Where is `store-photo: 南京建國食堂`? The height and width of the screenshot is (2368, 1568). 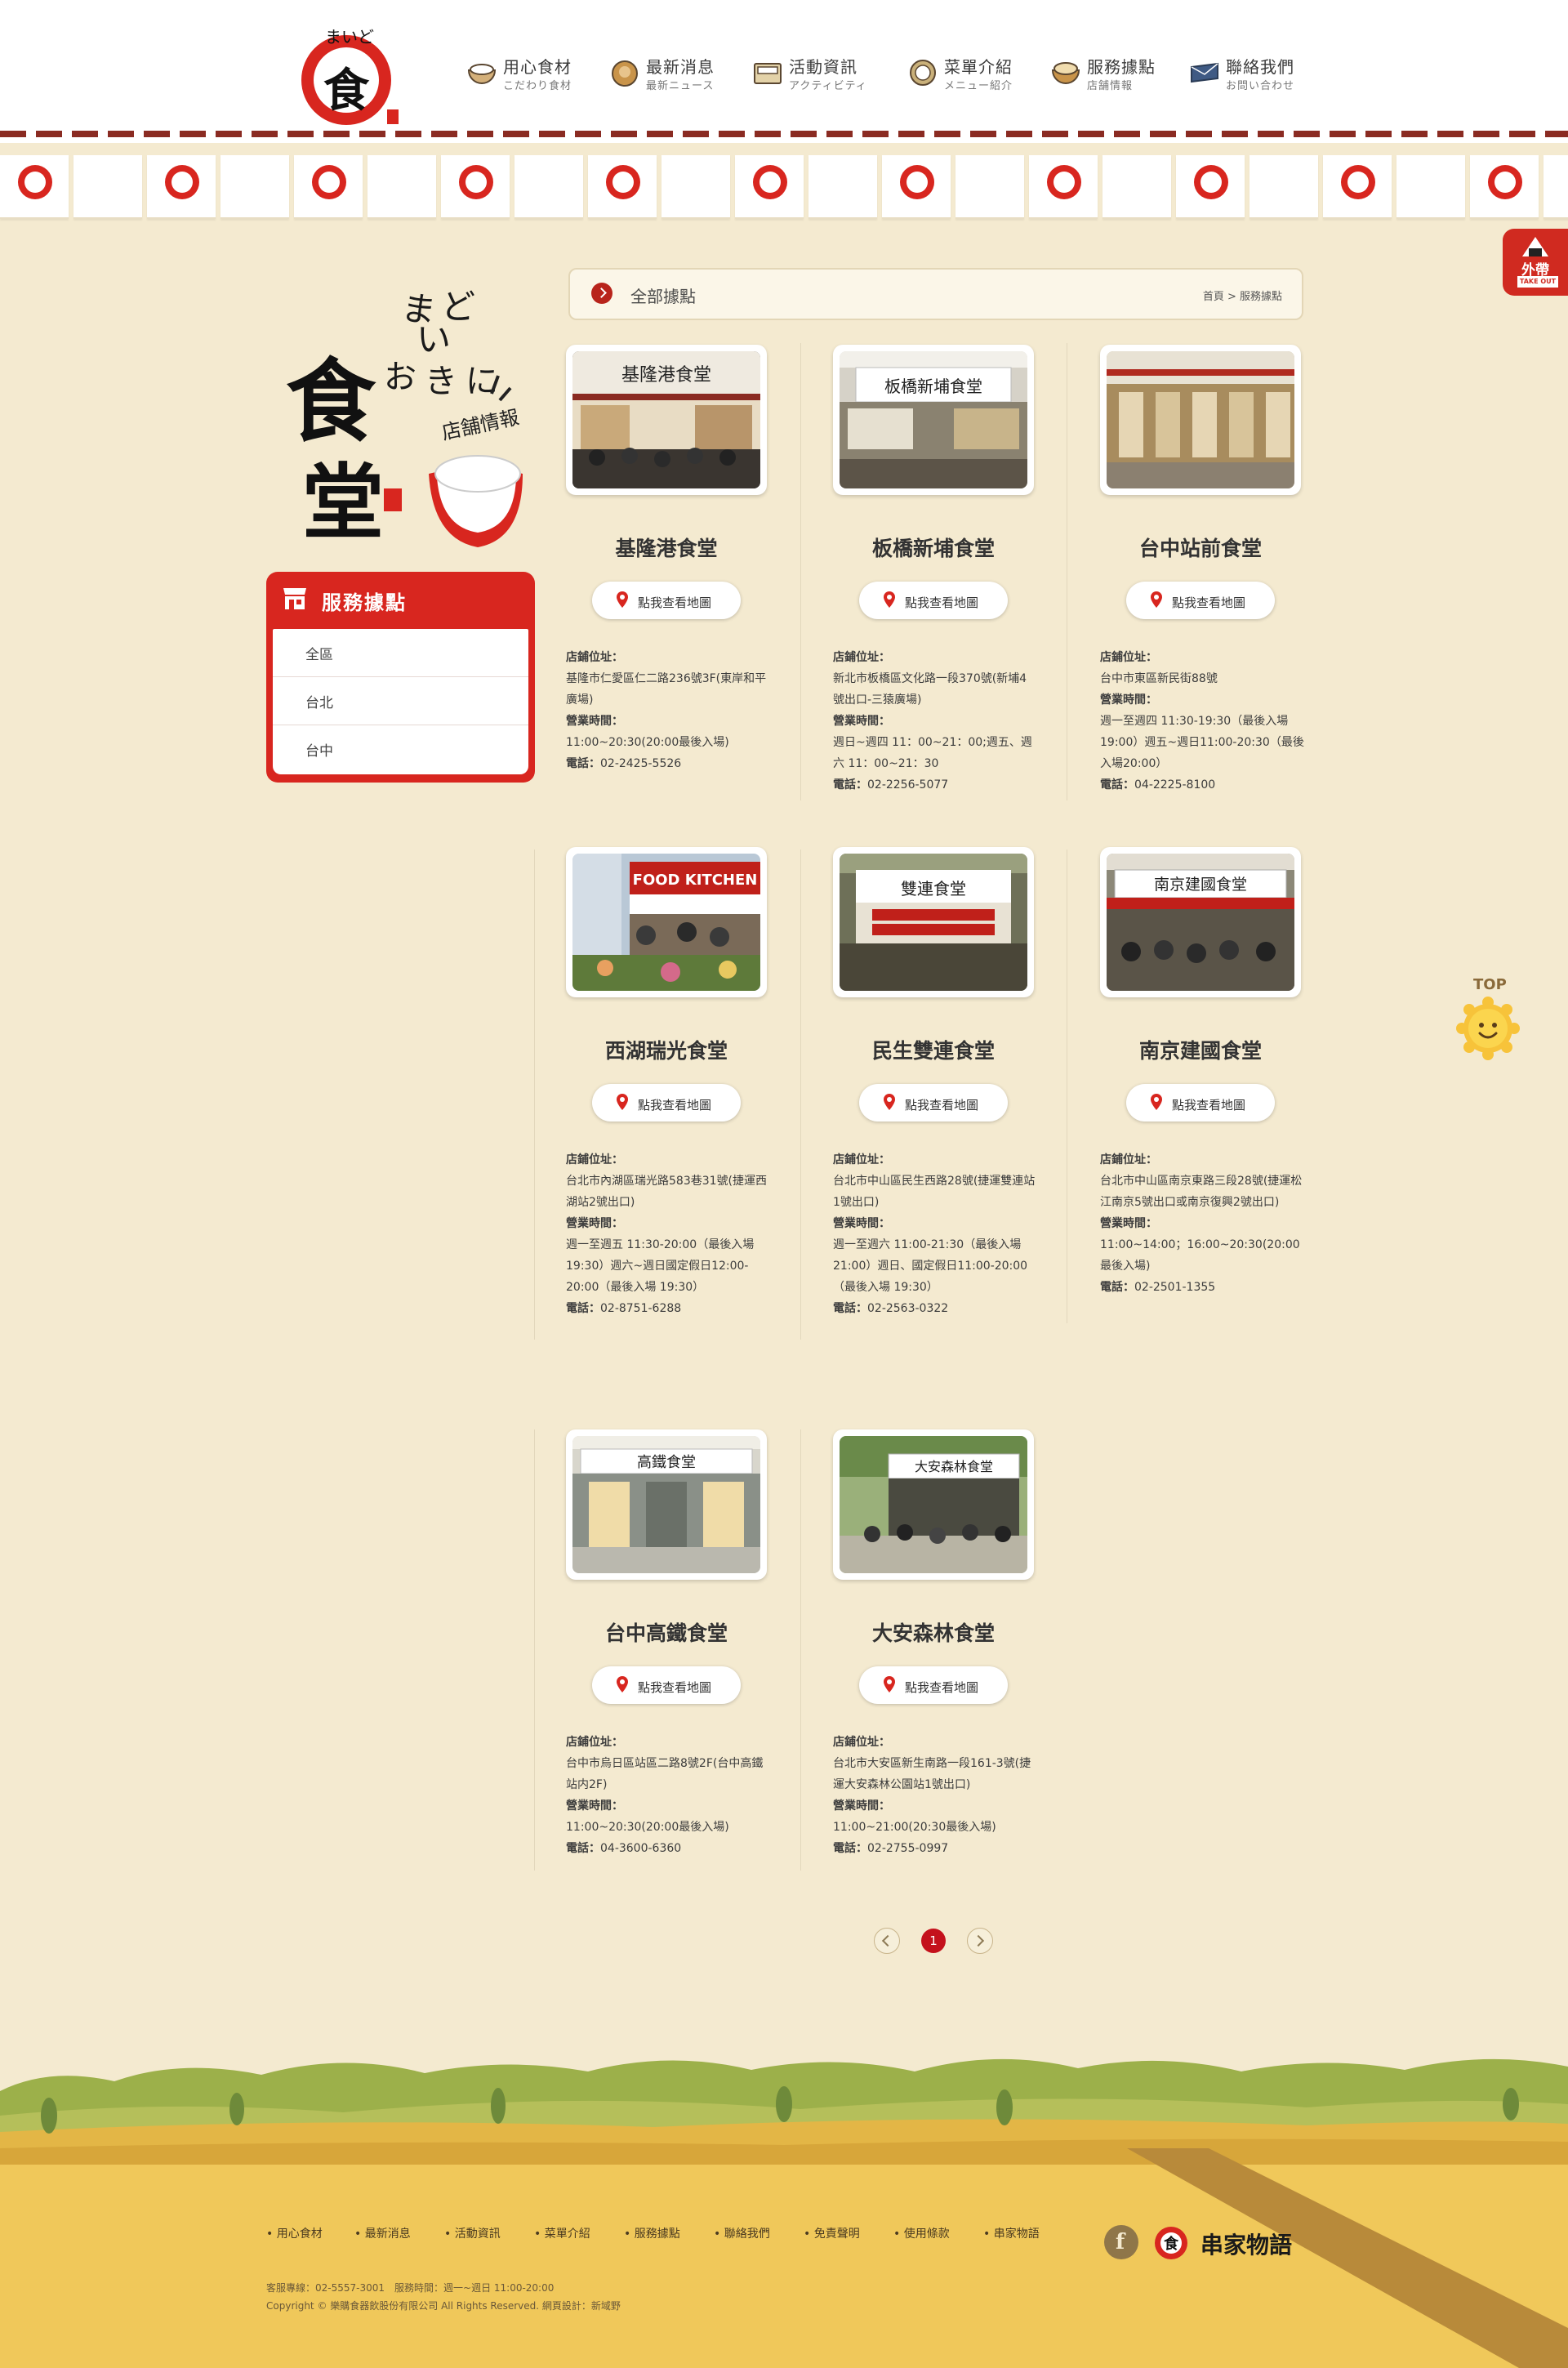
store-photo: 南京建國食堂 is located at coordinates (1200, 922).